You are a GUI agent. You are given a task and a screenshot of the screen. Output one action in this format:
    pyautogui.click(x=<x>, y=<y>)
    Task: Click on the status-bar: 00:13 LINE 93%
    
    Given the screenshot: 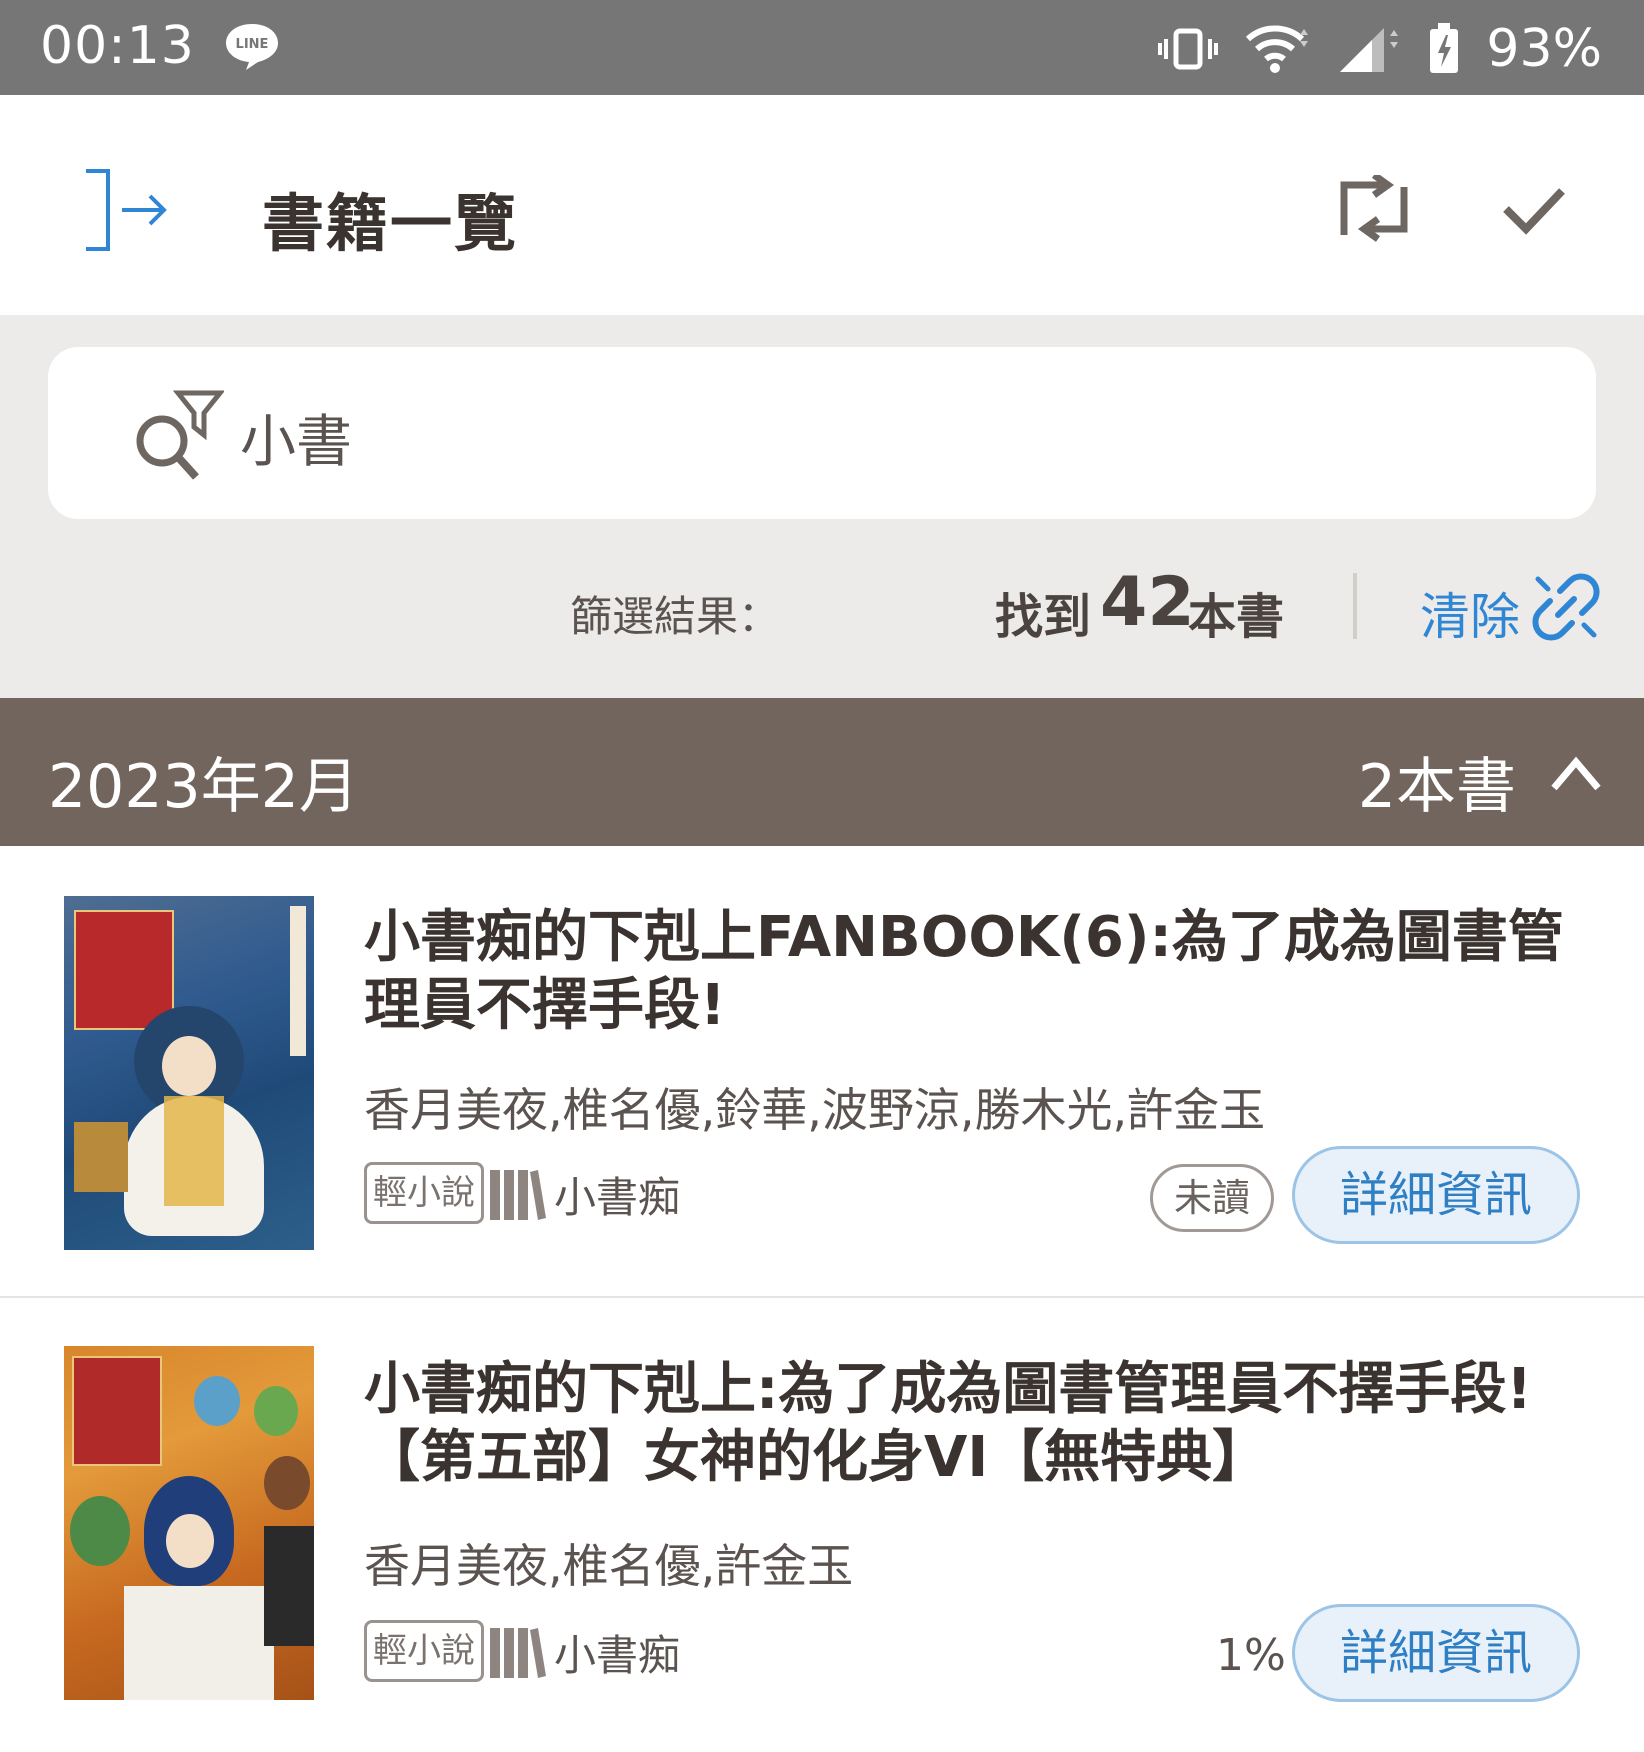 What is the action you would take?
    pyautogui.click(x=822, y=47)
    